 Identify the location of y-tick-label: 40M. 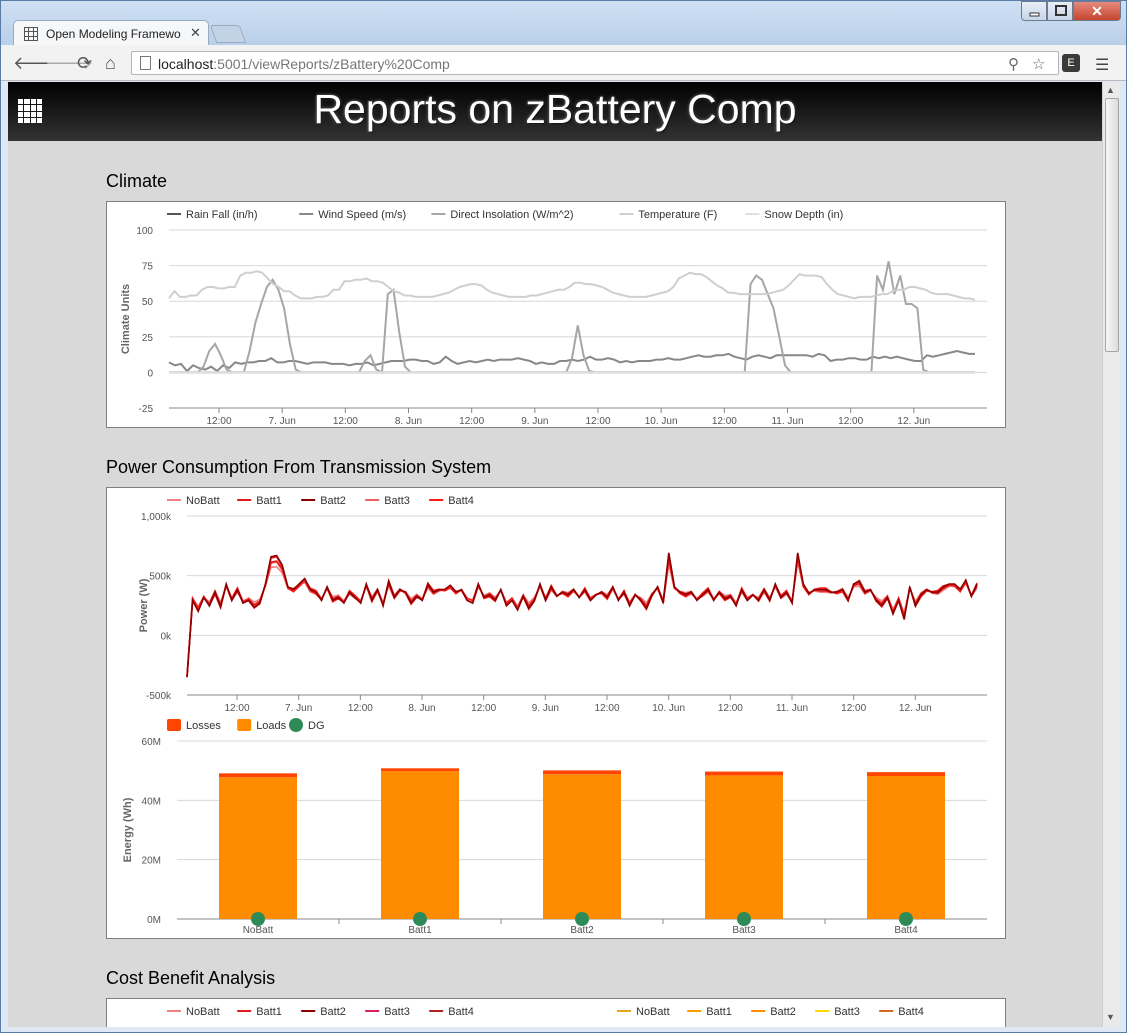
(151, 801).